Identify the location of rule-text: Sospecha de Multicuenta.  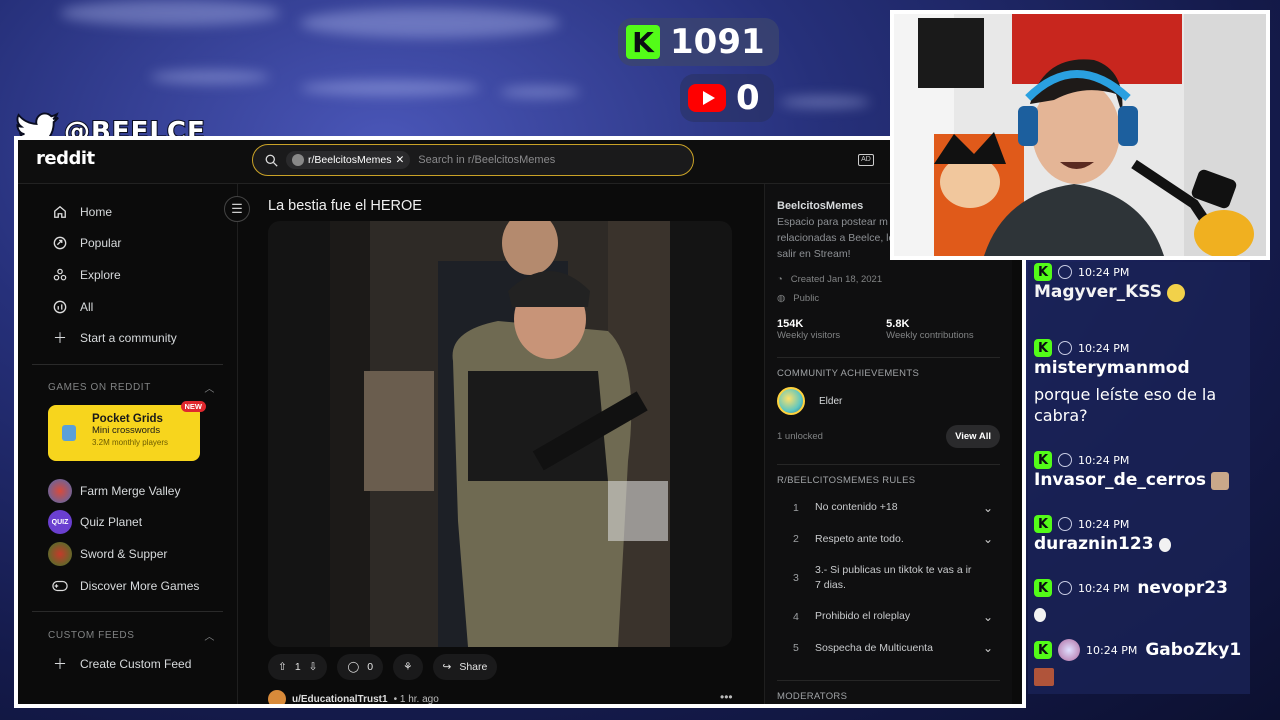
(874, 647).